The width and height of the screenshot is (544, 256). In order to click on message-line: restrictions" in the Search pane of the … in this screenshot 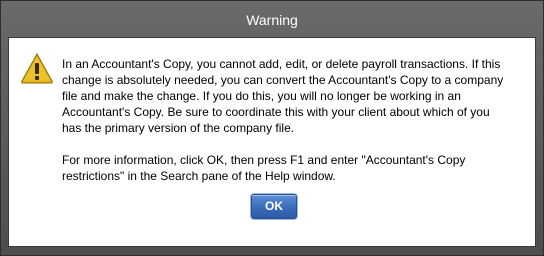, I will do `click(199, 176)`.